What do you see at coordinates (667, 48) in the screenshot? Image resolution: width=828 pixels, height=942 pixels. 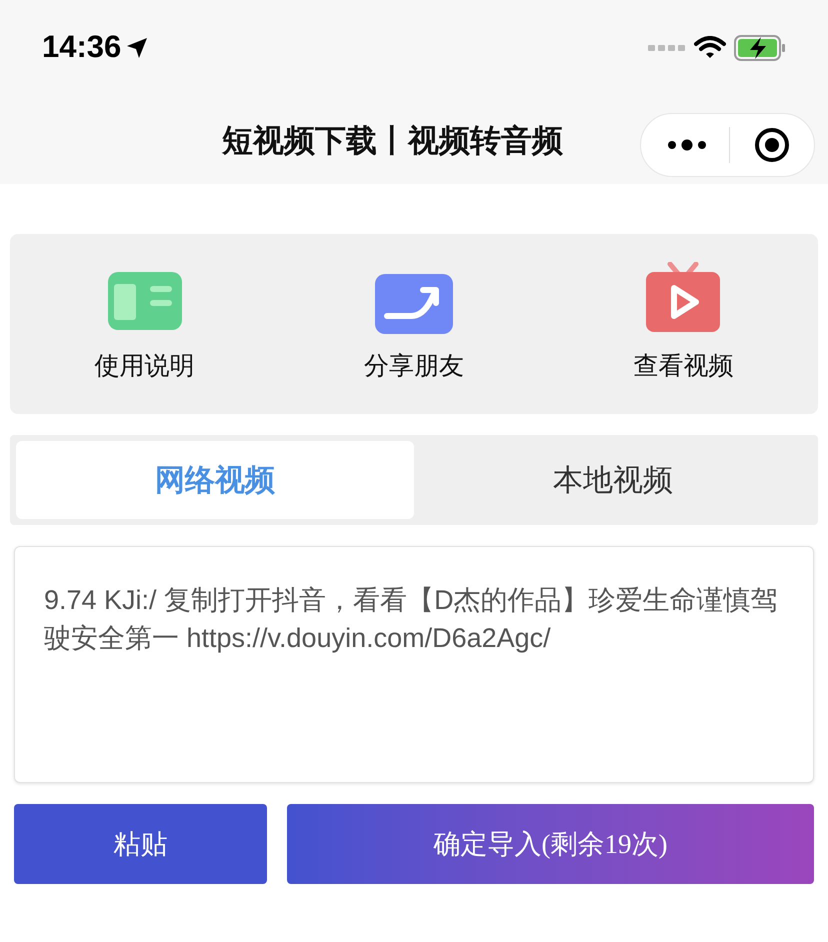 I see `signal-icon` at bounding box center [667, 48].